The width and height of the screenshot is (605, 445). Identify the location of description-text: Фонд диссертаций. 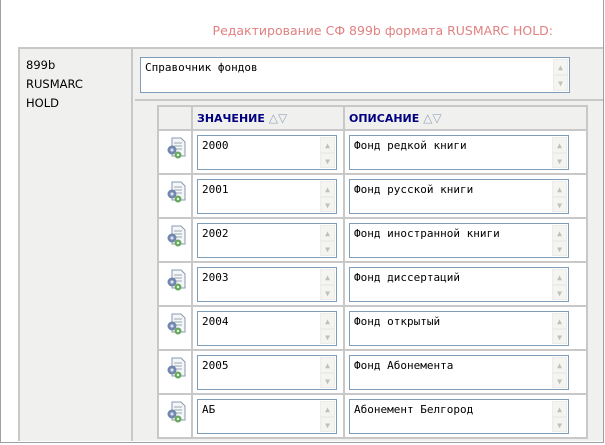
(407, 277).